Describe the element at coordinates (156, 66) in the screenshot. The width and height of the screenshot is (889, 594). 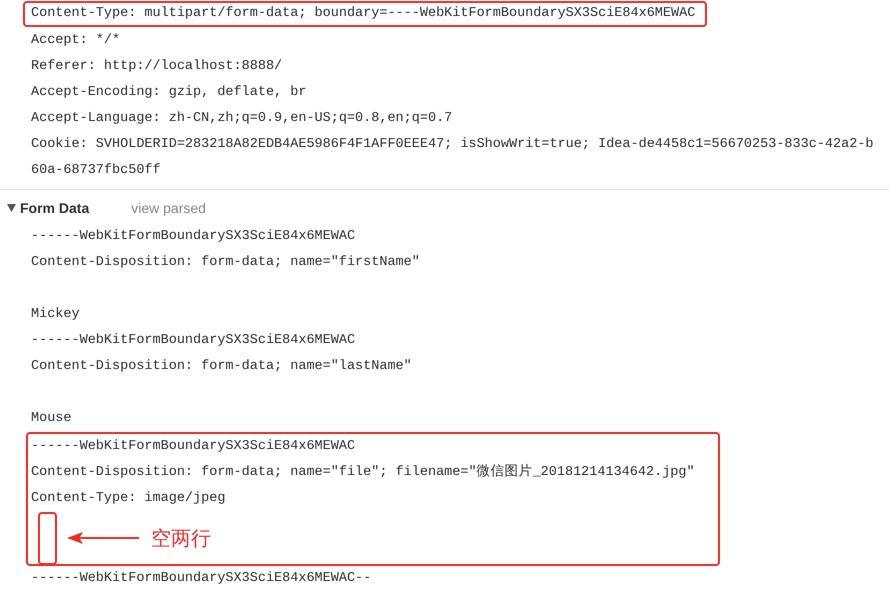
I see `header-line: Referer: http://localhost:8888/` at that location.